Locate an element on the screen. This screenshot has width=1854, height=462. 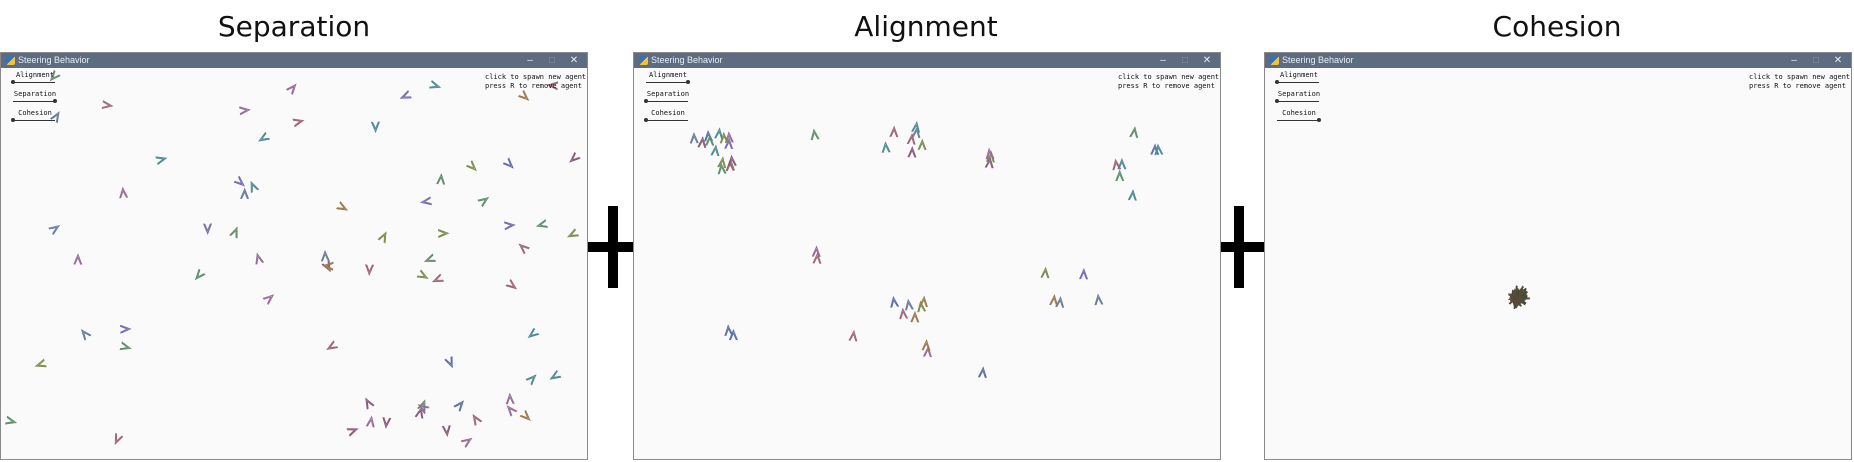
help-remove-text: press R to remove agent is located at coordinates (533, 86).